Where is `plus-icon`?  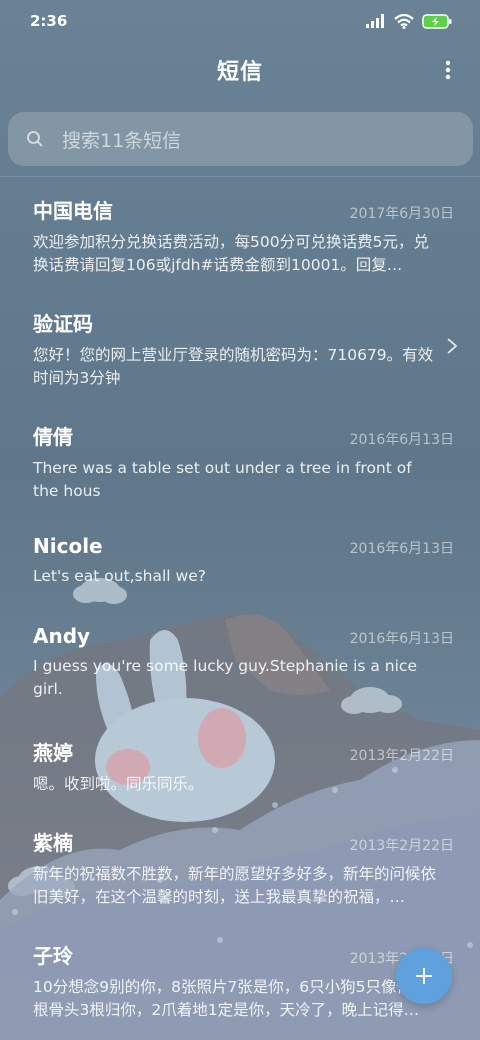 plus-icon is located at coordinates (424, 976).